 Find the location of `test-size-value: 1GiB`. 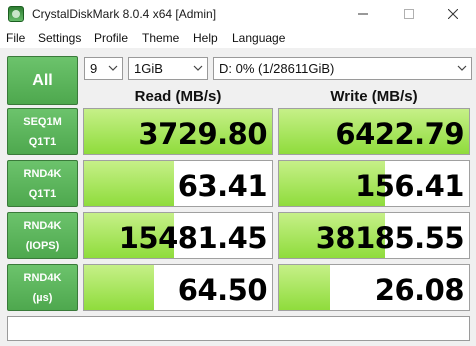

test-size-value: 1GiB is located at coordinates (148, 68).